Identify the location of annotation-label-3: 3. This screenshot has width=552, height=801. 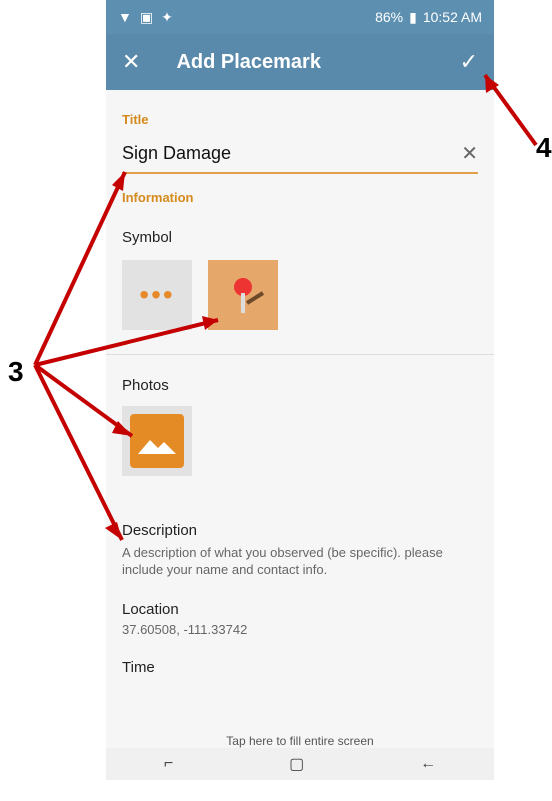
(16, 371).